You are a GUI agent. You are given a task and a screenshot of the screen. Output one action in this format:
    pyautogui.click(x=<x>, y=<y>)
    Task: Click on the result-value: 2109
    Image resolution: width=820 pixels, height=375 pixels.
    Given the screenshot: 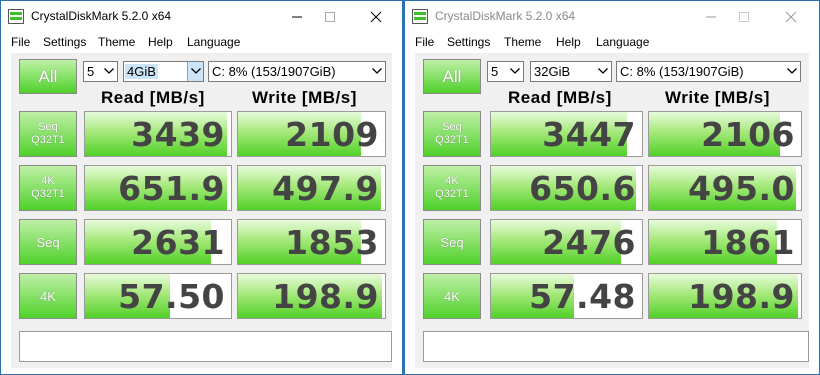 What is the action you would take?
    pyautogui.click(x=332, y=134)
    